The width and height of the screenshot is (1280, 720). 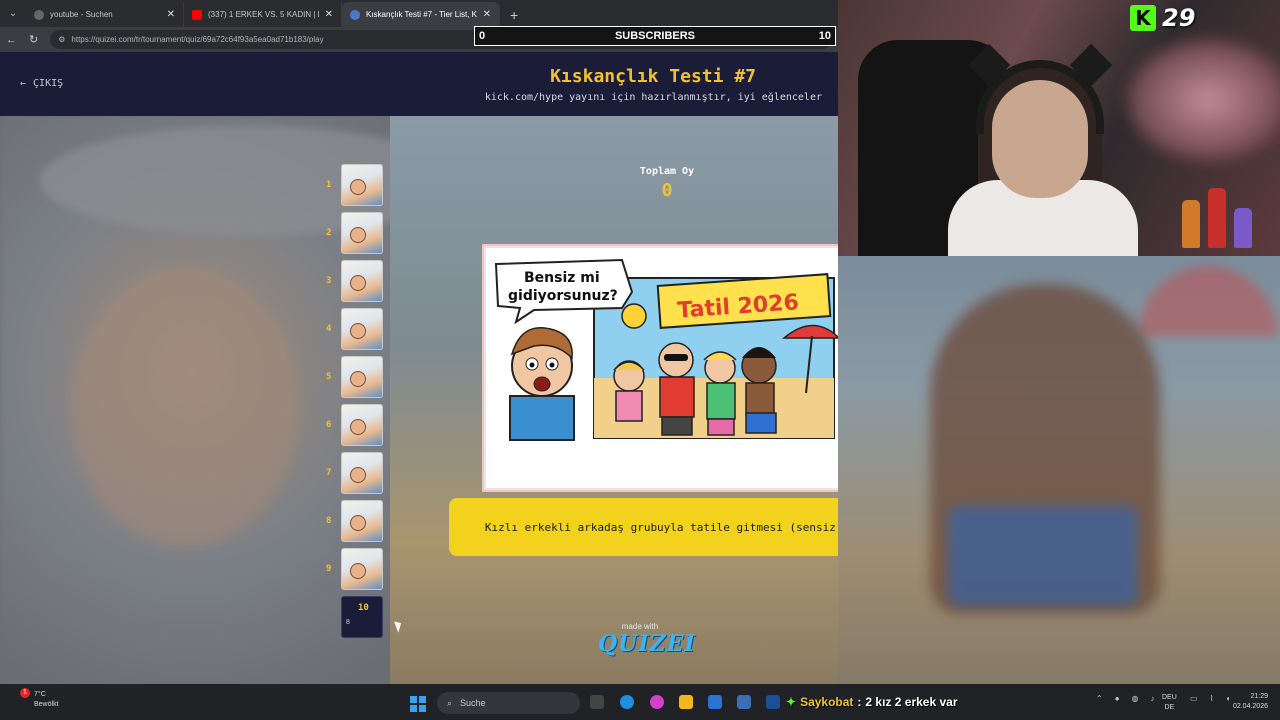 What do you see at coordinates (197, 14) in the screenshot?
I see `youtube-icon` at bounding box center [197, 14].